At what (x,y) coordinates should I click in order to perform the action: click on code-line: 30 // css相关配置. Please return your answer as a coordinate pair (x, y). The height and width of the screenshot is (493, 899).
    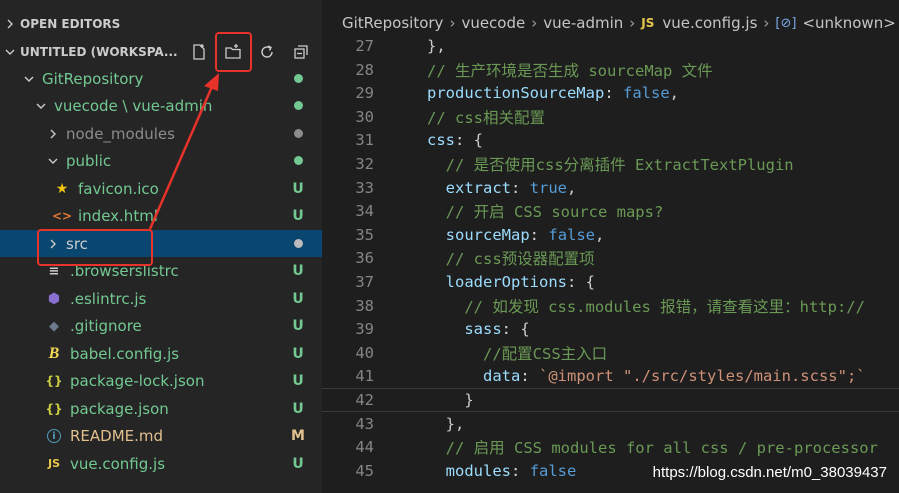
    Looking at the image, I should click on (610, 117).